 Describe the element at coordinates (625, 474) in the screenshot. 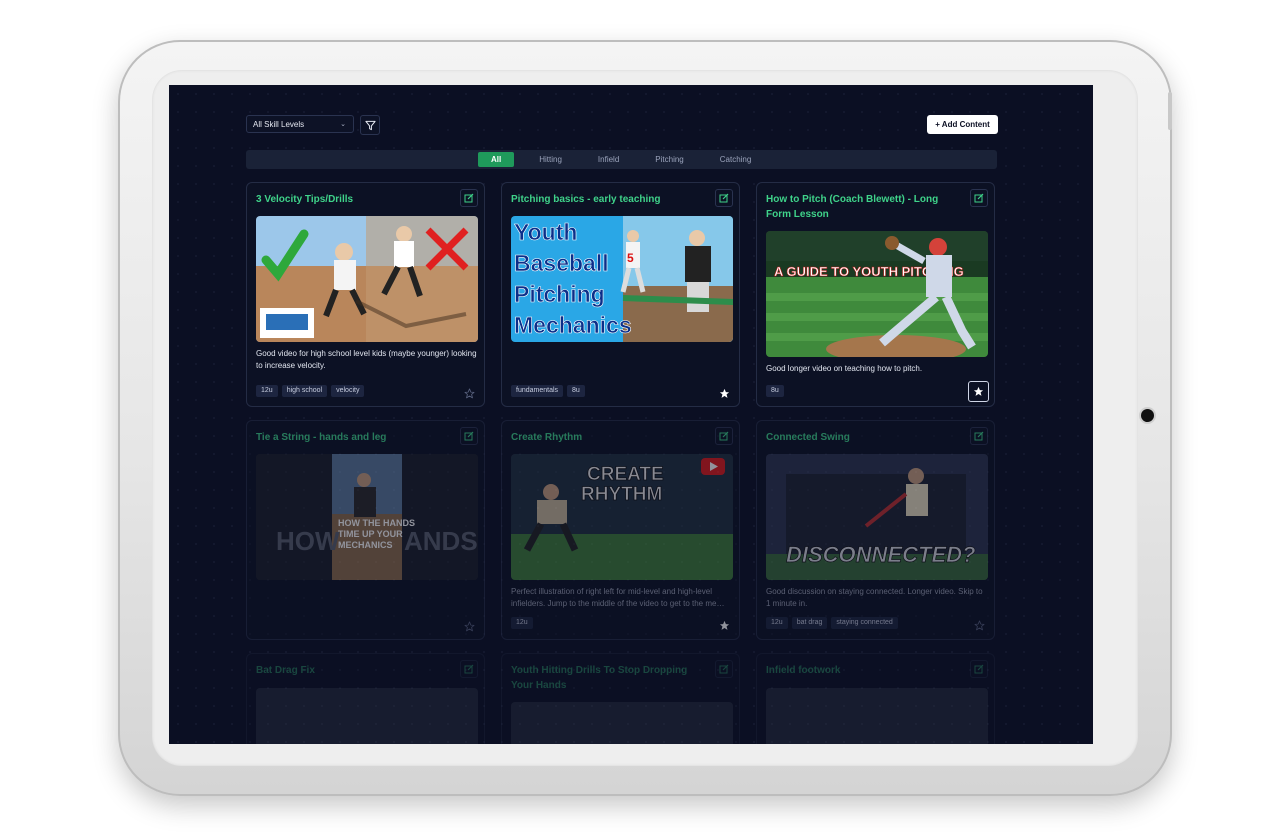

I see `thumbnail-text: CREATE` at that location.